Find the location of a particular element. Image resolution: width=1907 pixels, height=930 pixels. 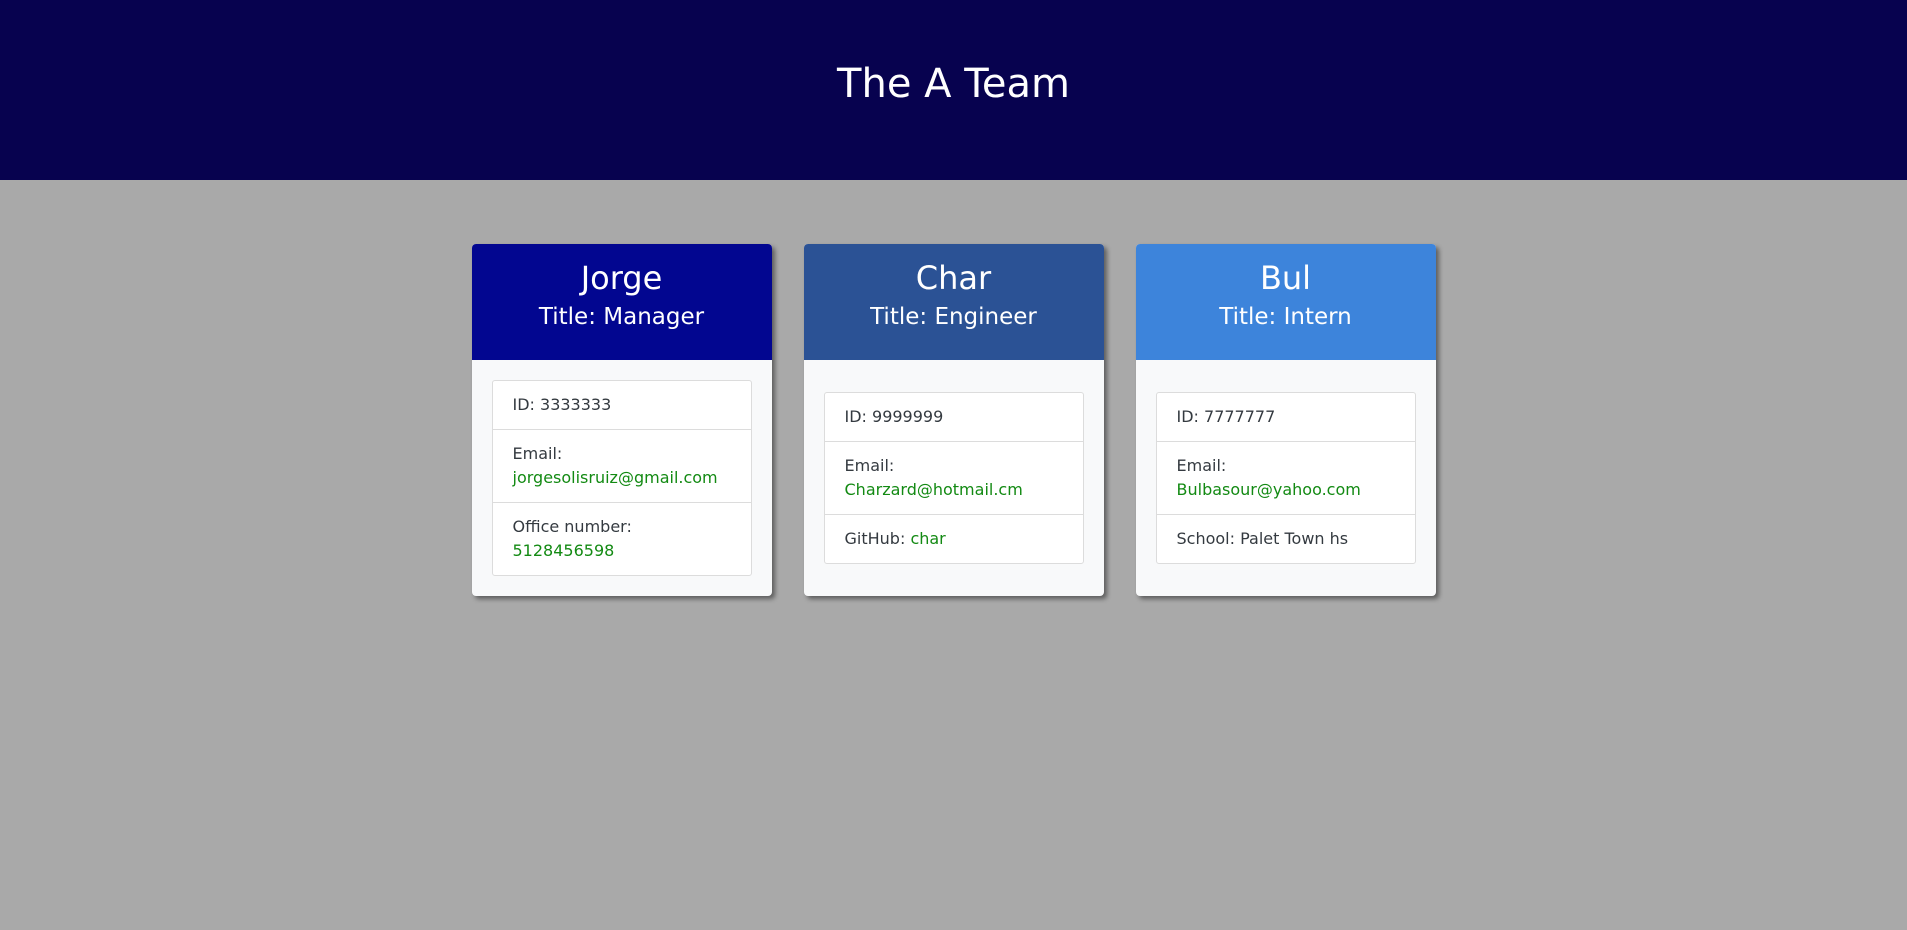

employee-card-intern: Bul Title: Intern ID: 7777777 Email is located at coordinates (1285, 420).